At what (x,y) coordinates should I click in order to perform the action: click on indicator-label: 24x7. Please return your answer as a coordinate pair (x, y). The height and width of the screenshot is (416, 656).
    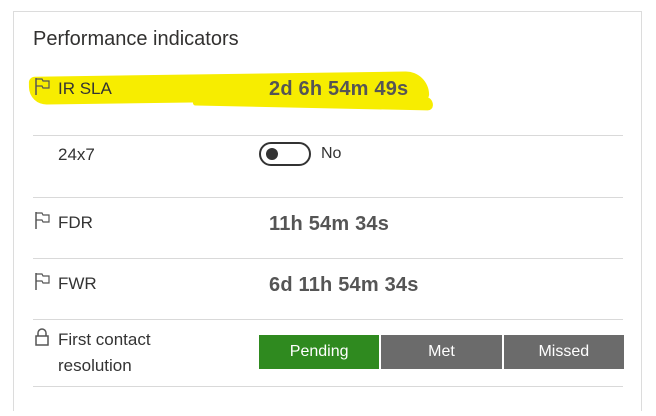
    Looking at the image, I should click on (76, 154).